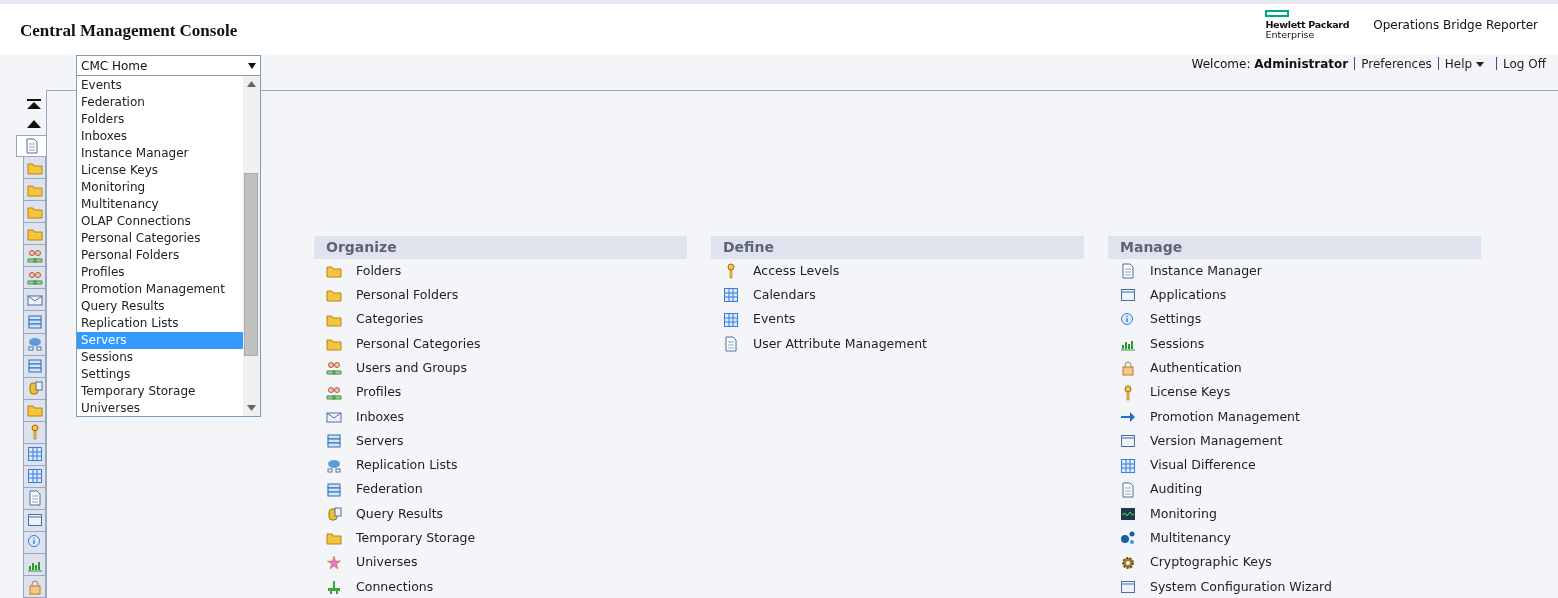 Image resolution: width=1558 pixels, height=598 pixels. Describe the element at coordinates (160, 255) in the screenshot. I see `dropdown-option: Personal Folders` at that location.